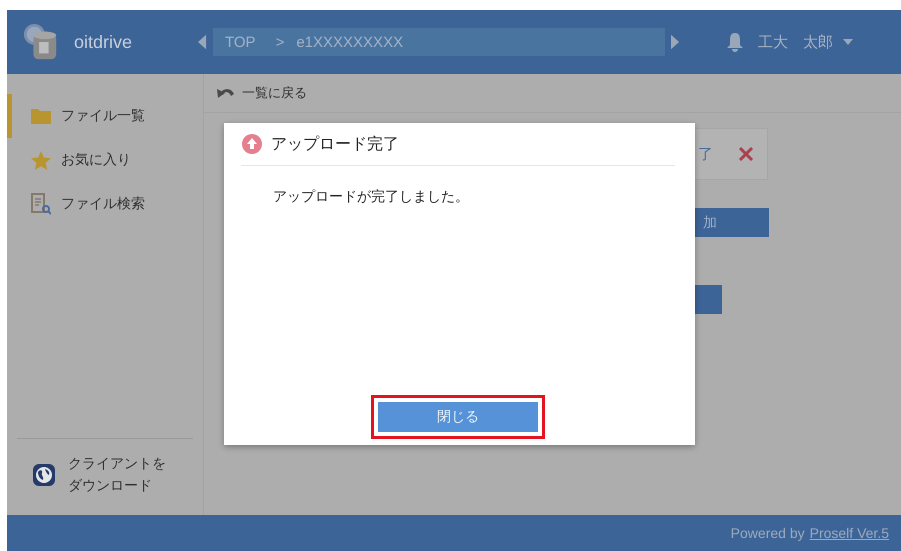 Image resolution: width=901 pixels, height=551 pixels. Describe the element at coordinates (105, 204) in the screenshot. I see `sidebar-item: ファイル検索` at that location.